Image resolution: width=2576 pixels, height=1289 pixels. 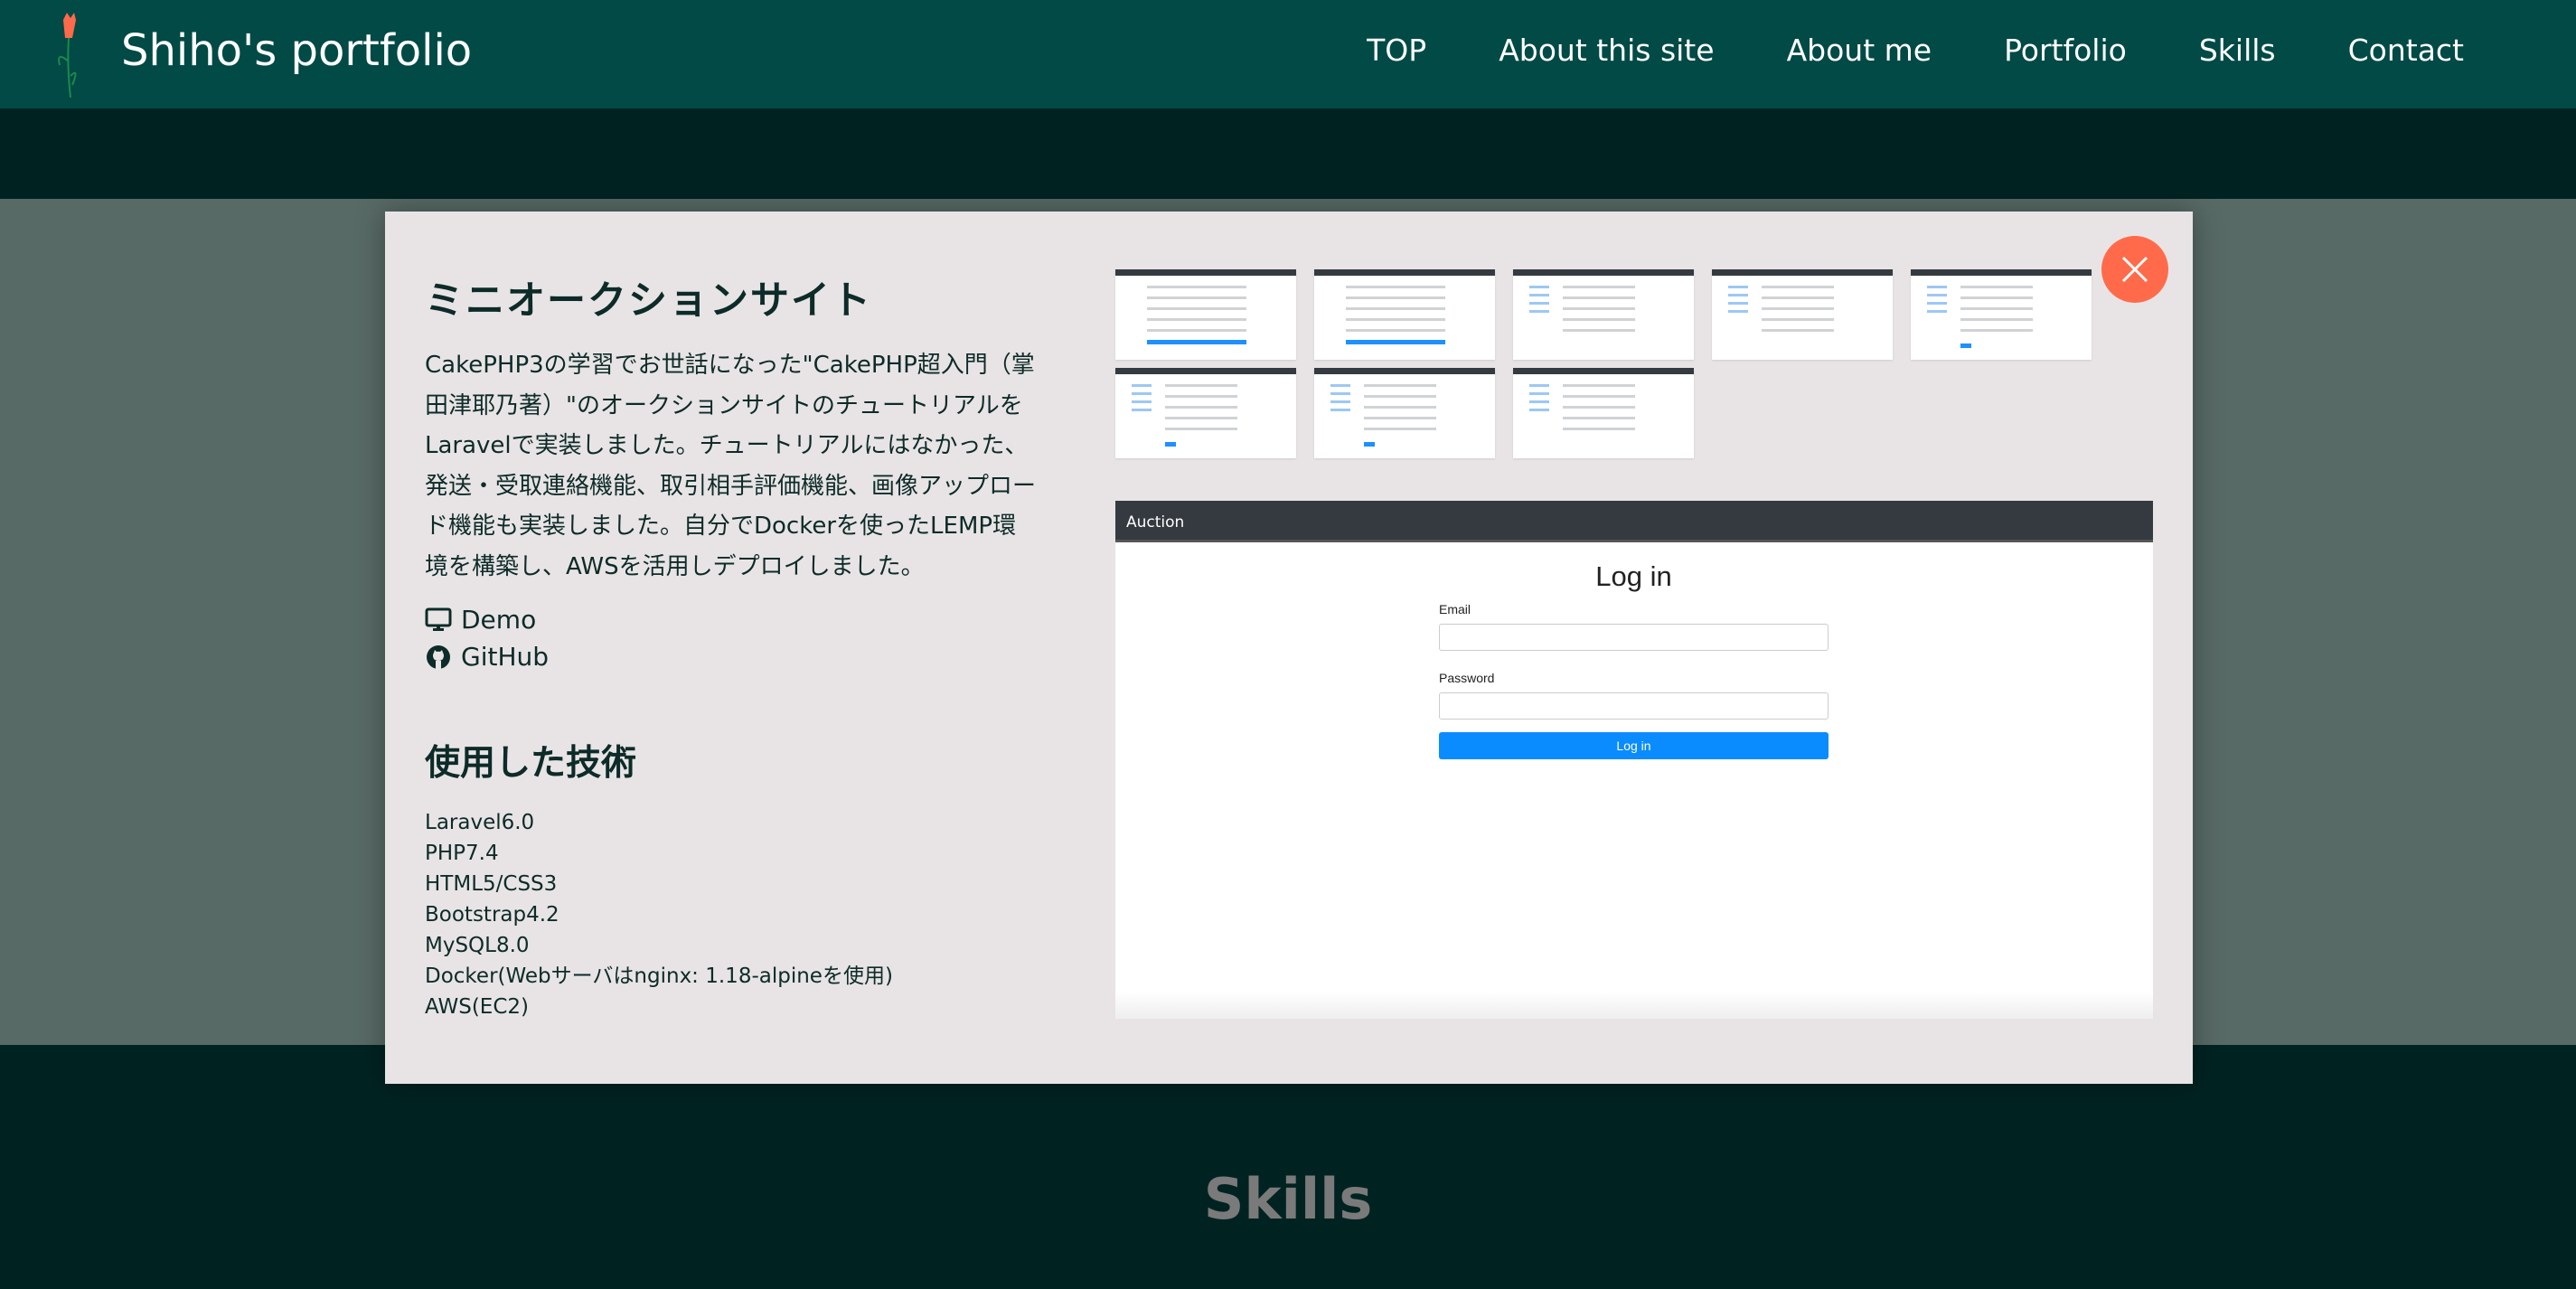 What do you see at coordinates (1634, 745) in the screenshot?
I see `preview-login-button: Log in` at bounding box center [1634, 745].